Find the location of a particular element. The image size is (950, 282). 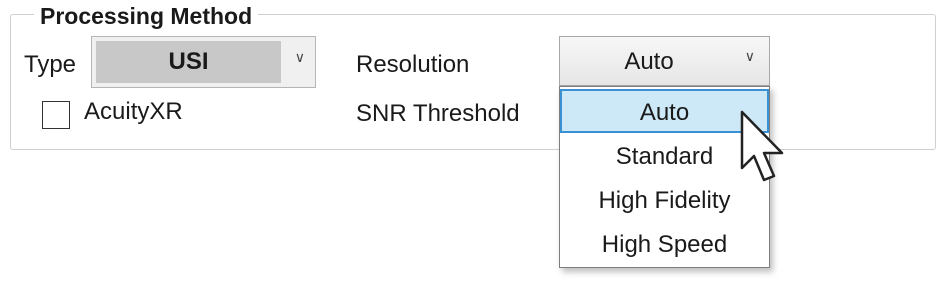

resolution-label: Resolution is located at coordinates (413, 64).